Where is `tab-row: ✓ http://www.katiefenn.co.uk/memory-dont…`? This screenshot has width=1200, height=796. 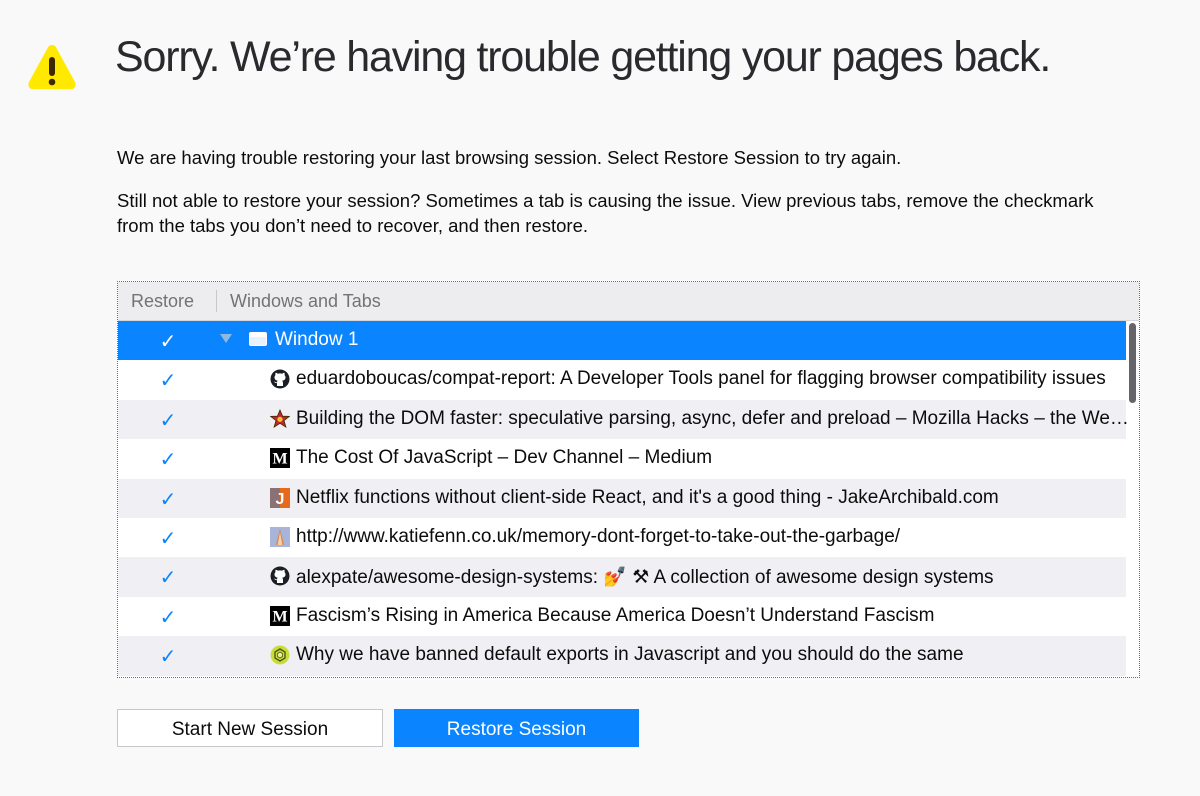
tab-row: ✓ http://www.katiefenn.co.uk/memory-dont… is located at coordinates (622, 538).